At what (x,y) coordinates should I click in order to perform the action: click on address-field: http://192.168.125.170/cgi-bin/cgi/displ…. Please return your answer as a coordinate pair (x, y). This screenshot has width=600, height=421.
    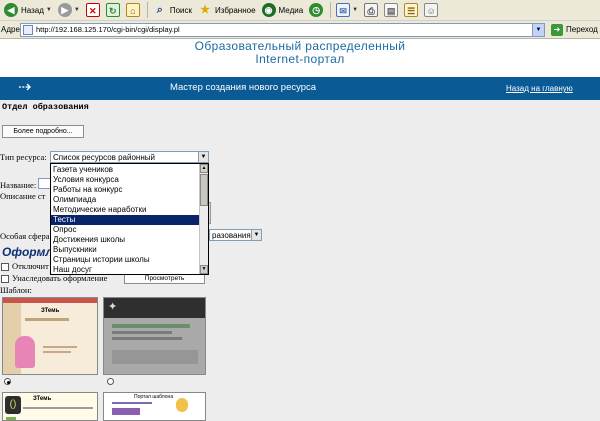
    Looking at the image, I should click on (282, 29).